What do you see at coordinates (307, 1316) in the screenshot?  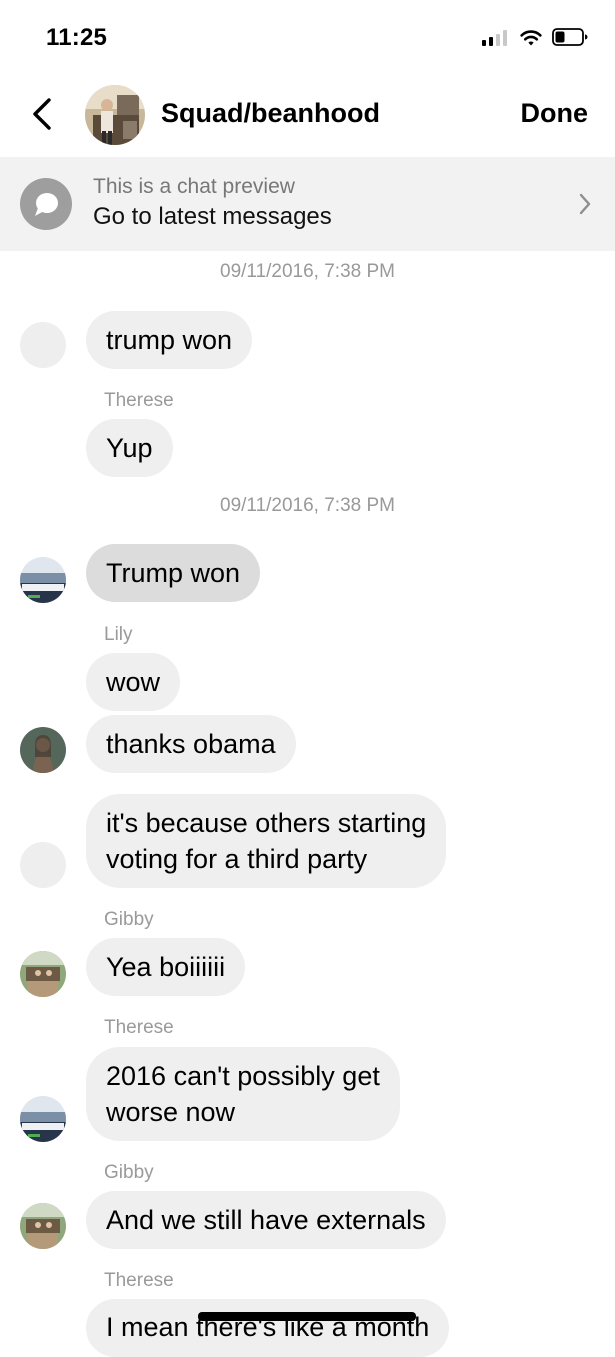 I see `redaction-bar` at bounding box center [307, 1316].